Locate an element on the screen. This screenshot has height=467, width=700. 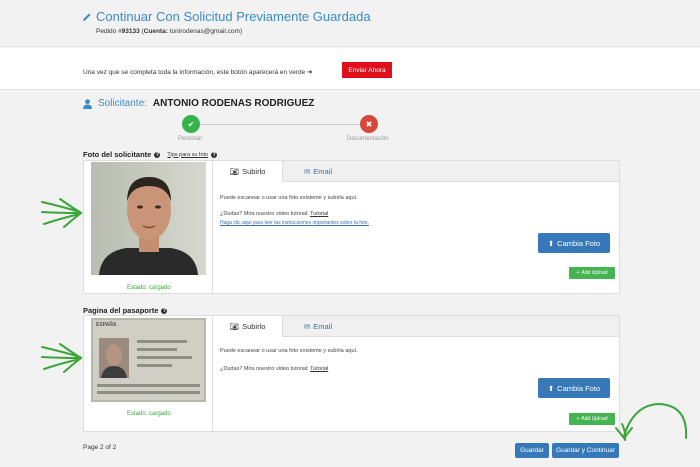
annotation-curved-arrow-icon is located at coordinates (651, 421).